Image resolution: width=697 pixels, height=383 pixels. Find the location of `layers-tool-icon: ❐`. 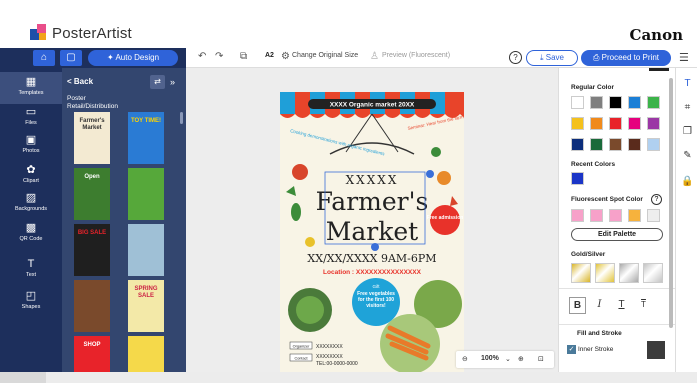

layers-tool-icon: ❐ is located at coordinates (687, 132).